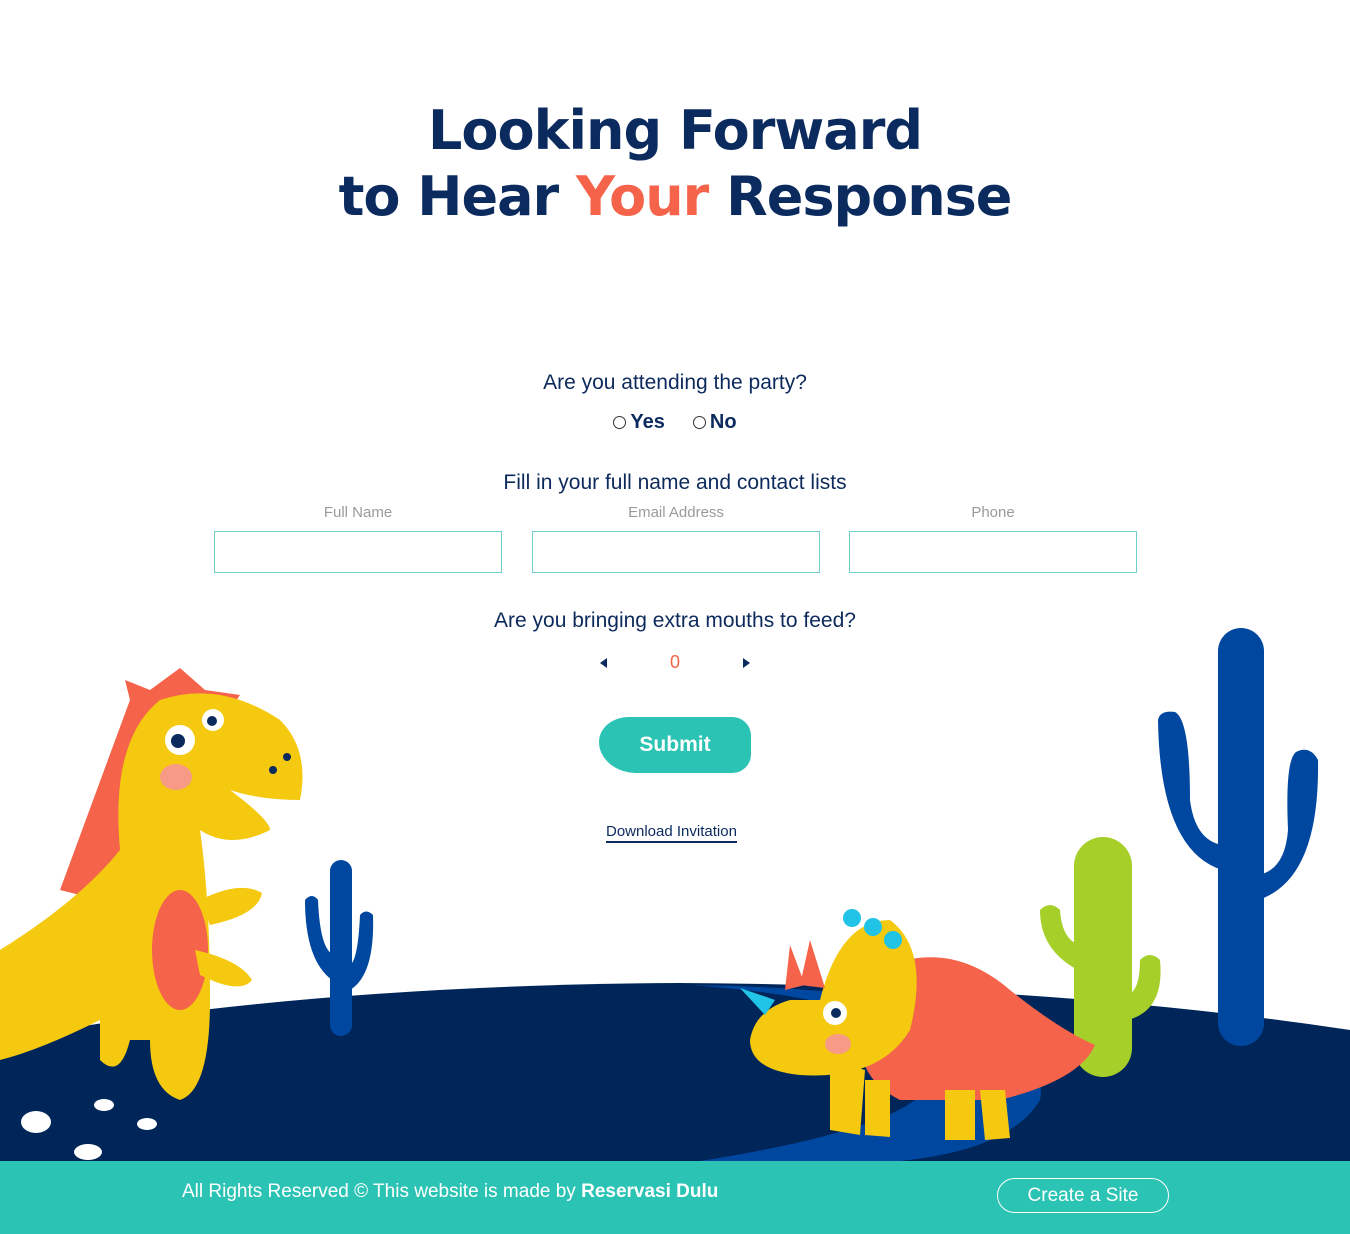  What do you see at coordinates (671, 833) in the screenshot?
I see `download-invitation-link: Download Invitation` at bounding box center [671, 833].